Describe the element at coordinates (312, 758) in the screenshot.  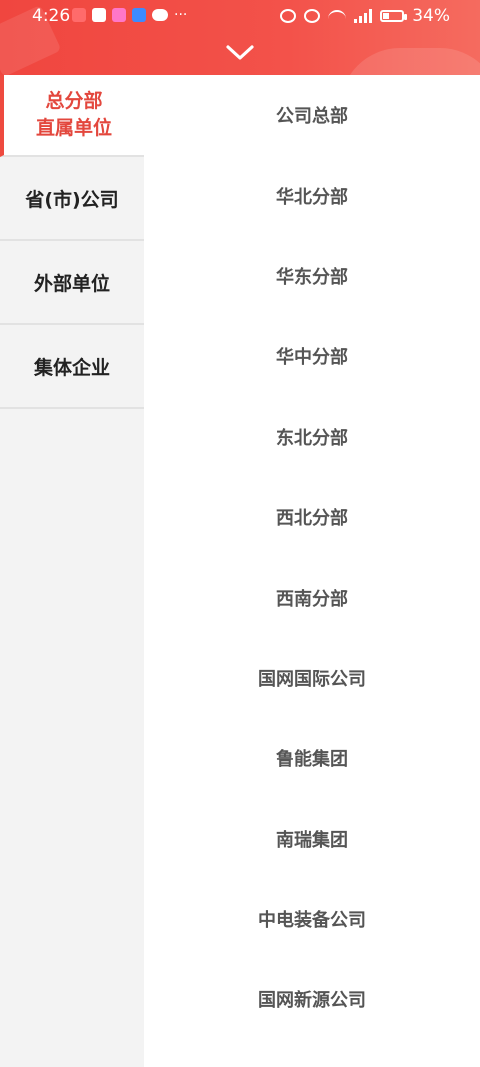
I see `list-item: 鲁能集团` at that location.